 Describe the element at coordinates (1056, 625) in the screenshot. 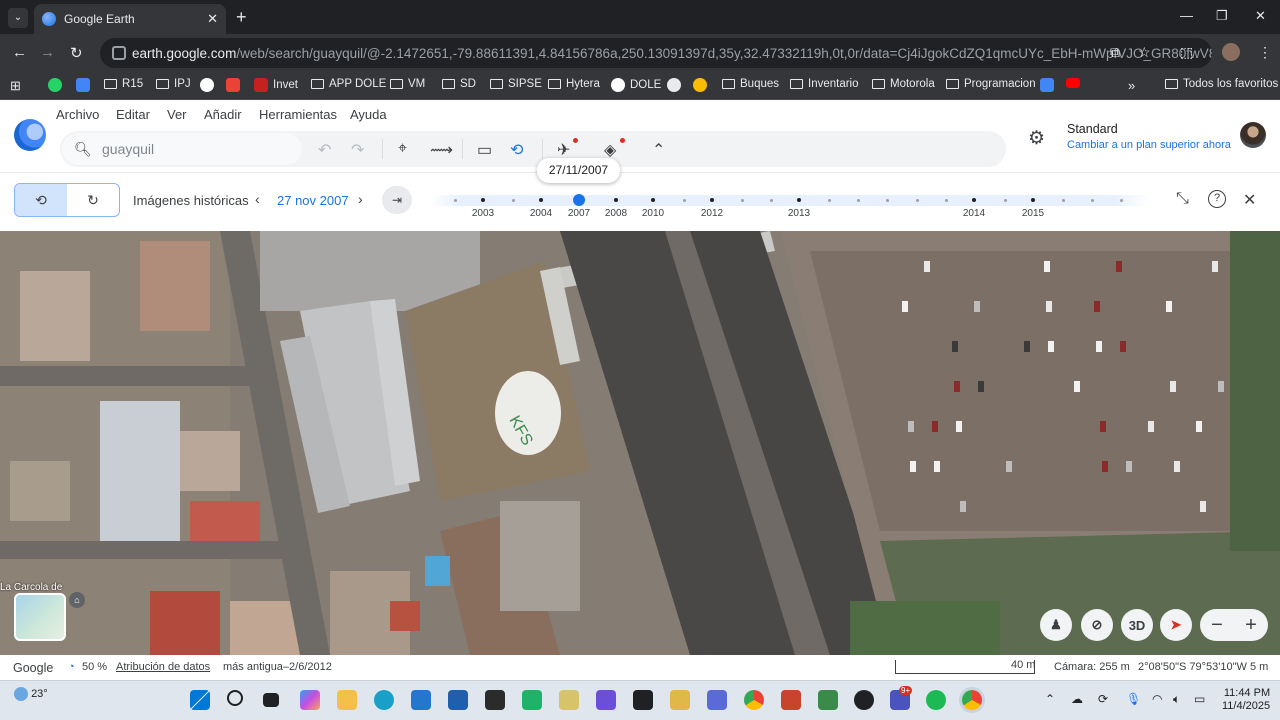

I see `pegman-street-view-icon: ♟` at that location.